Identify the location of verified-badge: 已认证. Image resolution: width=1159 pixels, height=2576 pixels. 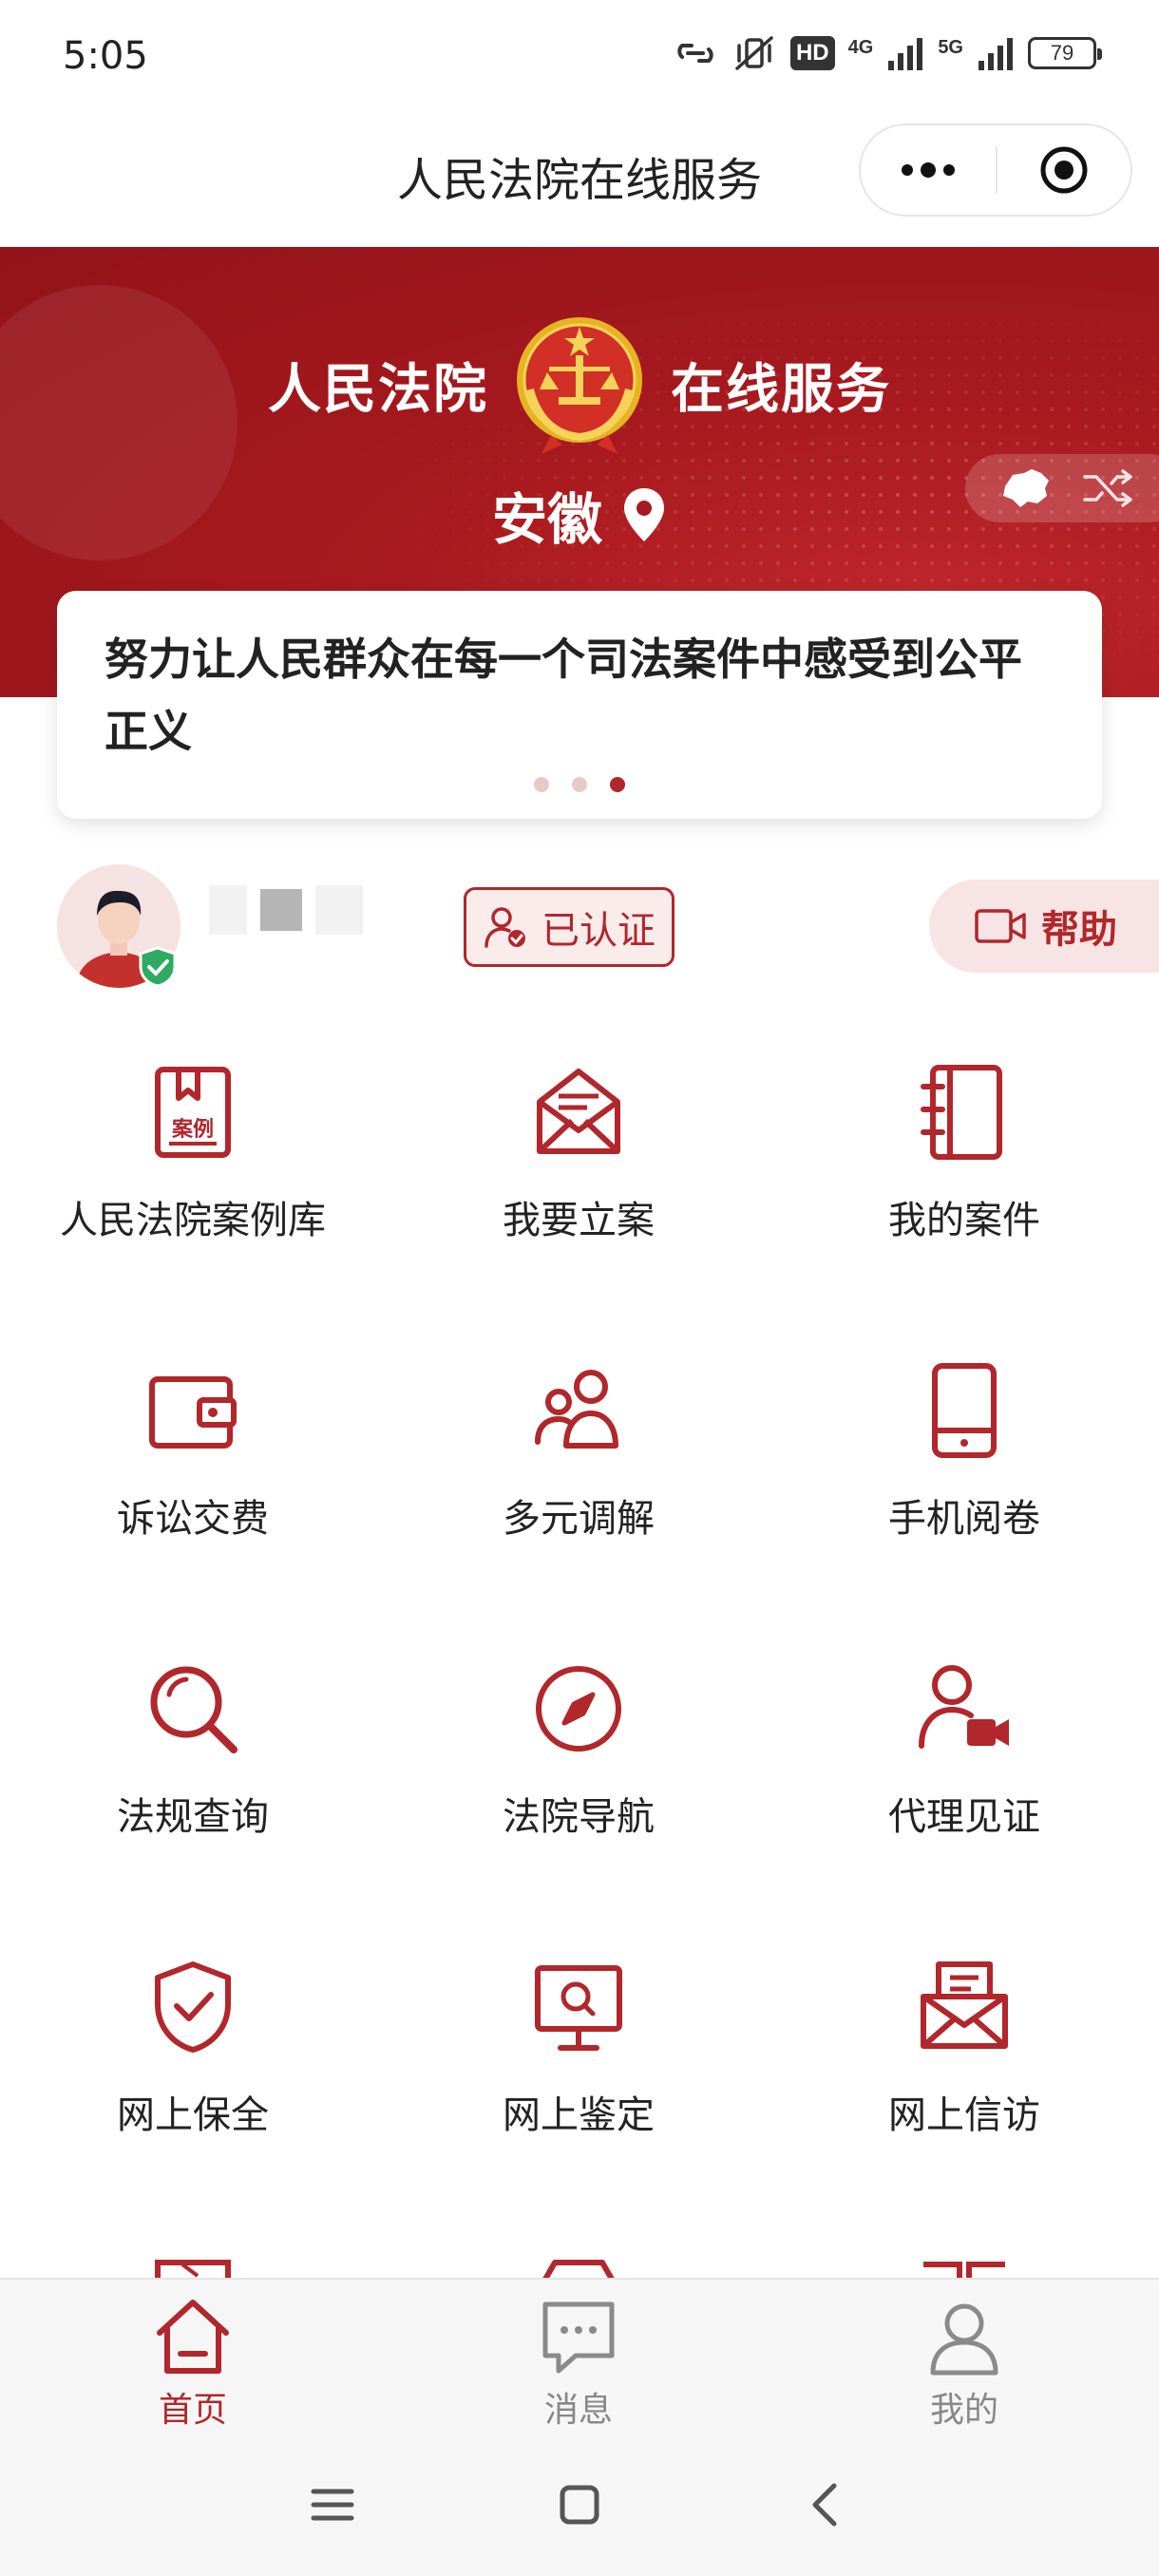
(569, 927).